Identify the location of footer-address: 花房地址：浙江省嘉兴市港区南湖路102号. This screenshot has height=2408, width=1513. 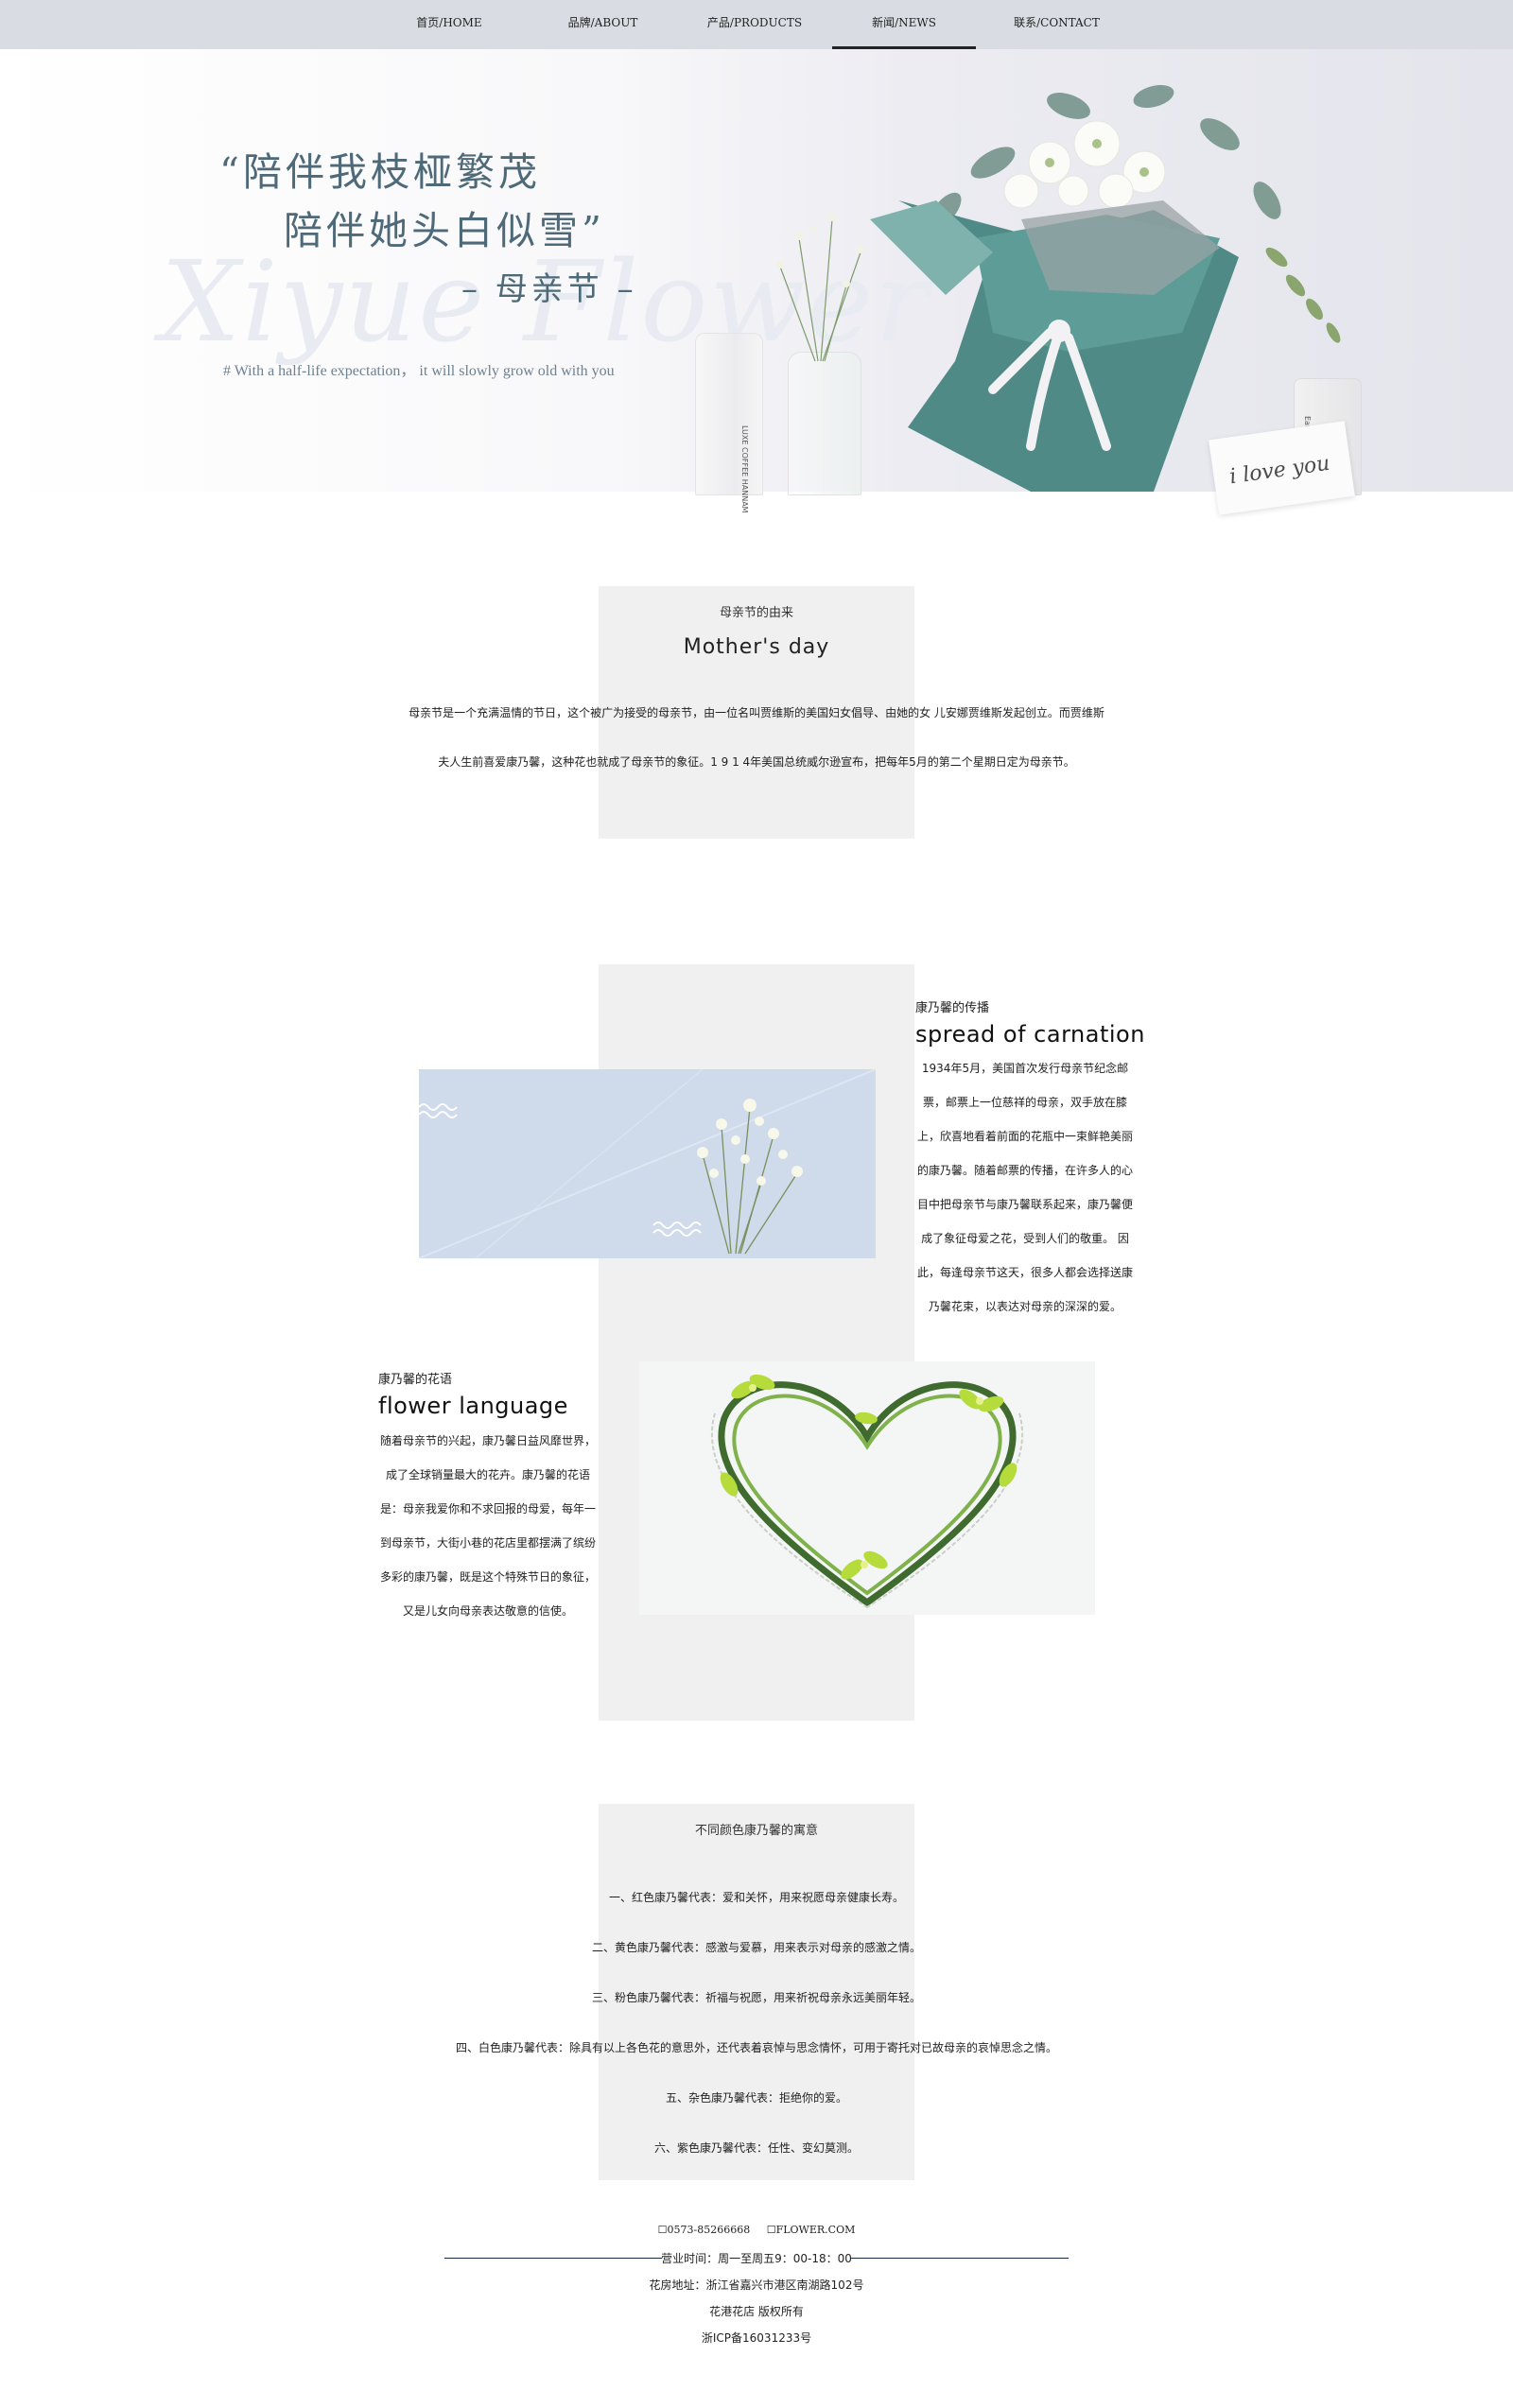
(756, 2285).